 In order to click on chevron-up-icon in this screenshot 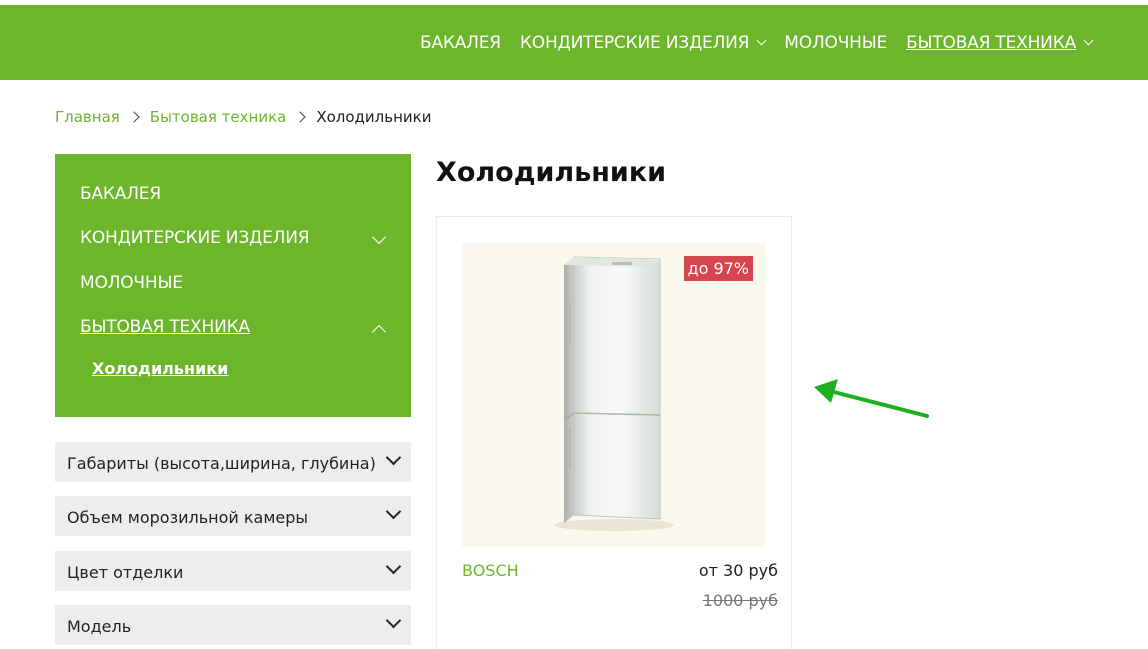, I will do `click(379, 332)`.